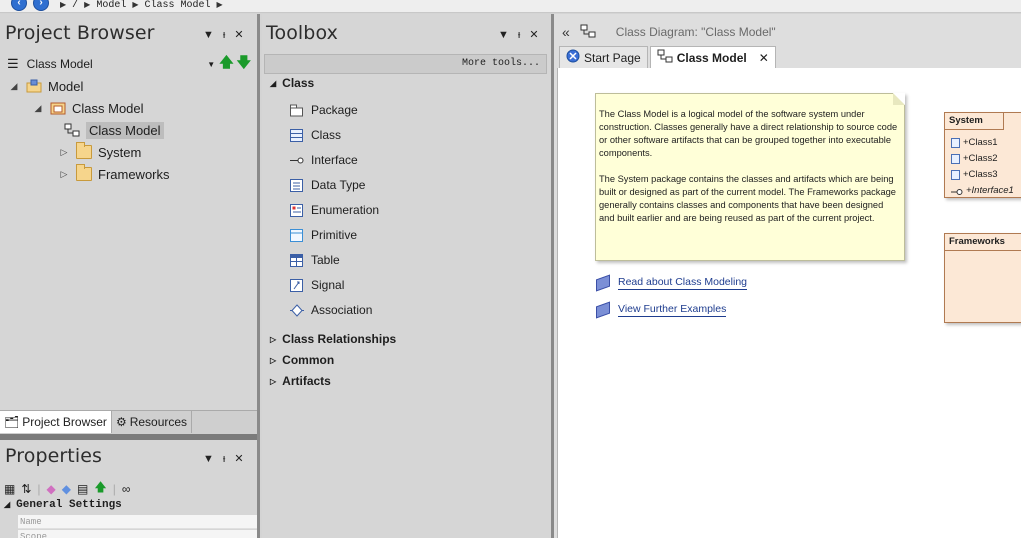 This screenshot has height=538, width=1021. I want to click on link-read-about-class-modeling: Read about Class Modeling, so click(671, 283).